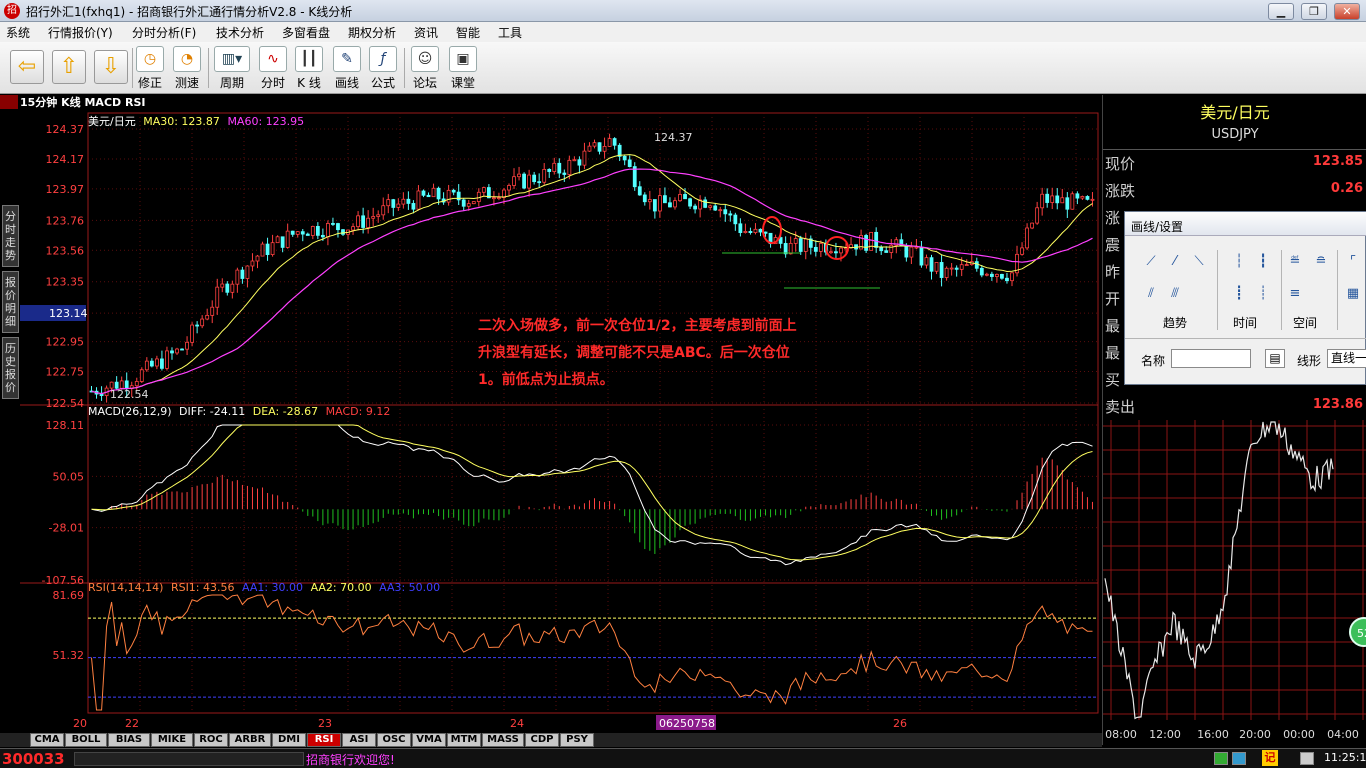 This screenshot has width=1366, height=768. Describe the element at coordinates (464, 740) in the screenshot. I see `indicator-tab-mtm: MTM` at that location.